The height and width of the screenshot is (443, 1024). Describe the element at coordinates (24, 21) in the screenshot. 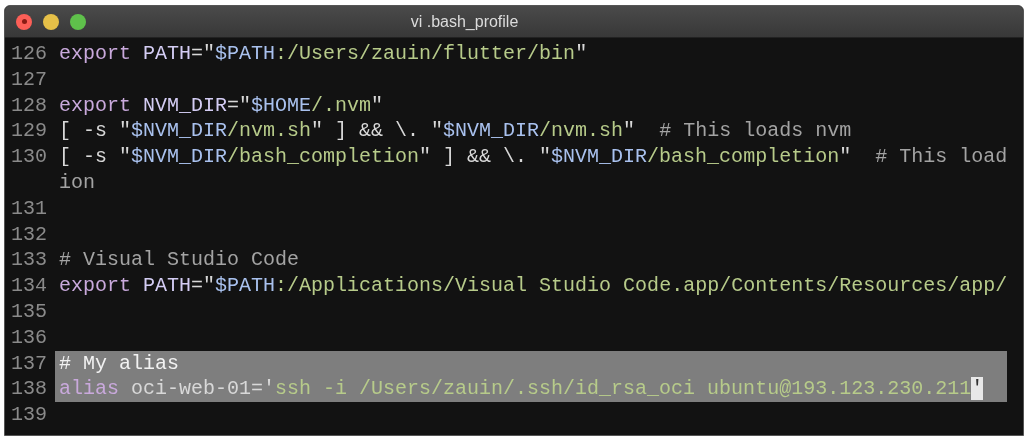

I see `close-button` at that location.